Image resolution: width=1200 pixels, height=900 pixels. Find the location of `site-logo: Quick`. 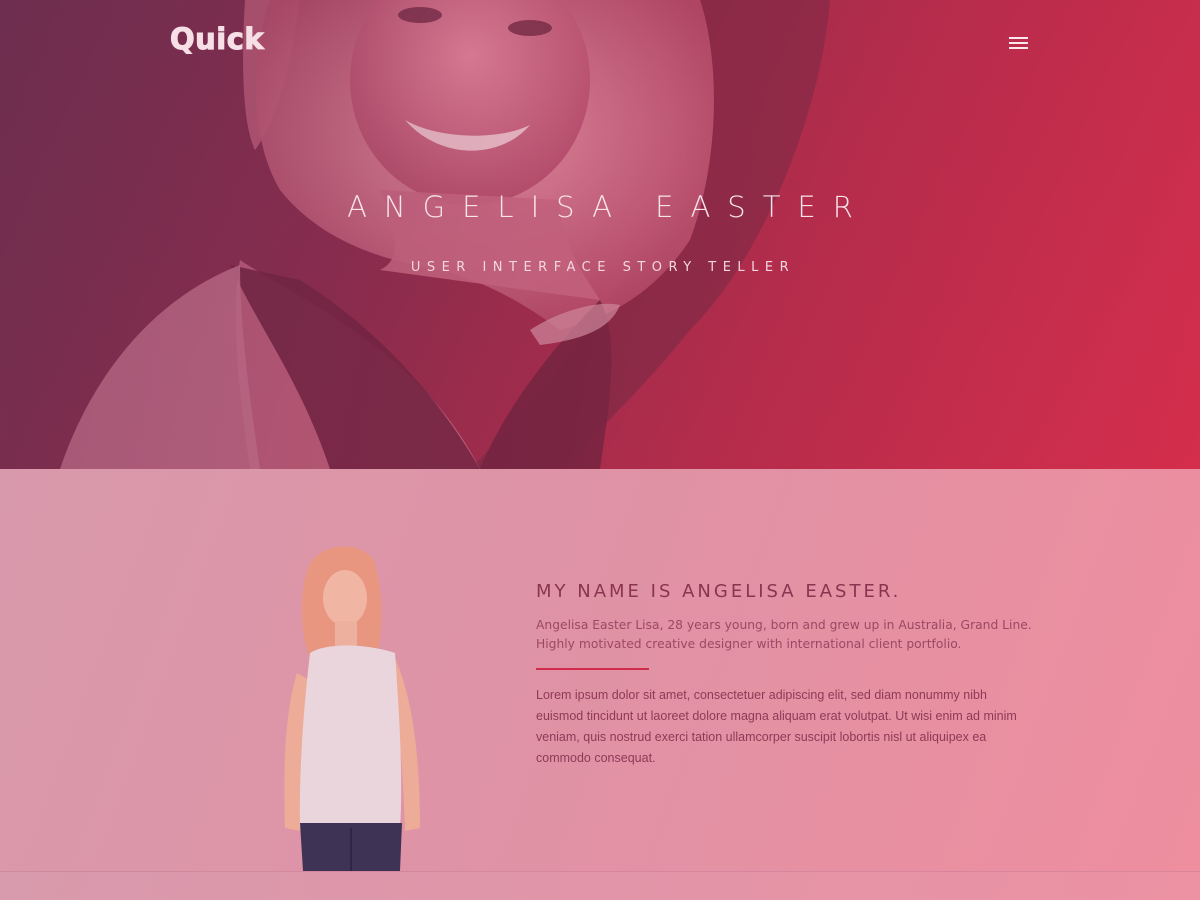

site-logo: Quick is located at coordinates (216, 39).